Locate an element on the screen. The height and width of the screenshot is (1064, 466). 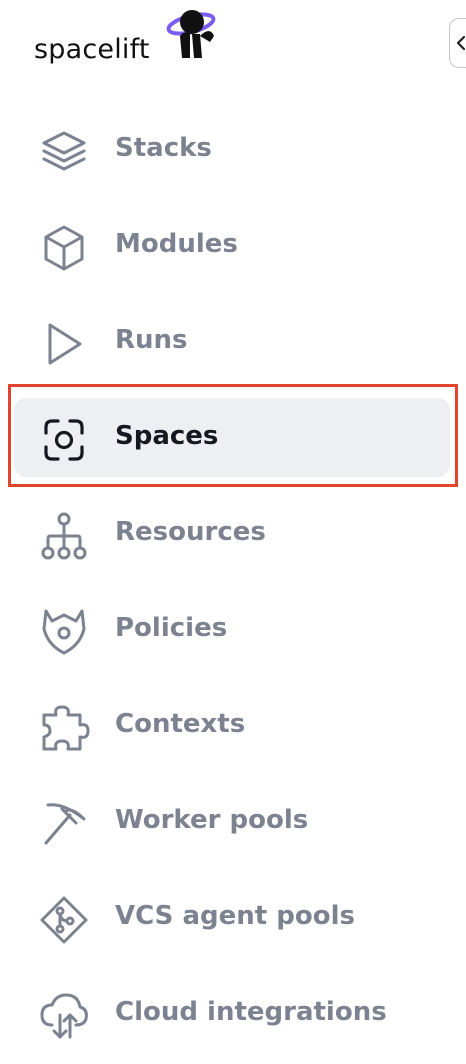
layers-icon is located at coordinates (64, 152).